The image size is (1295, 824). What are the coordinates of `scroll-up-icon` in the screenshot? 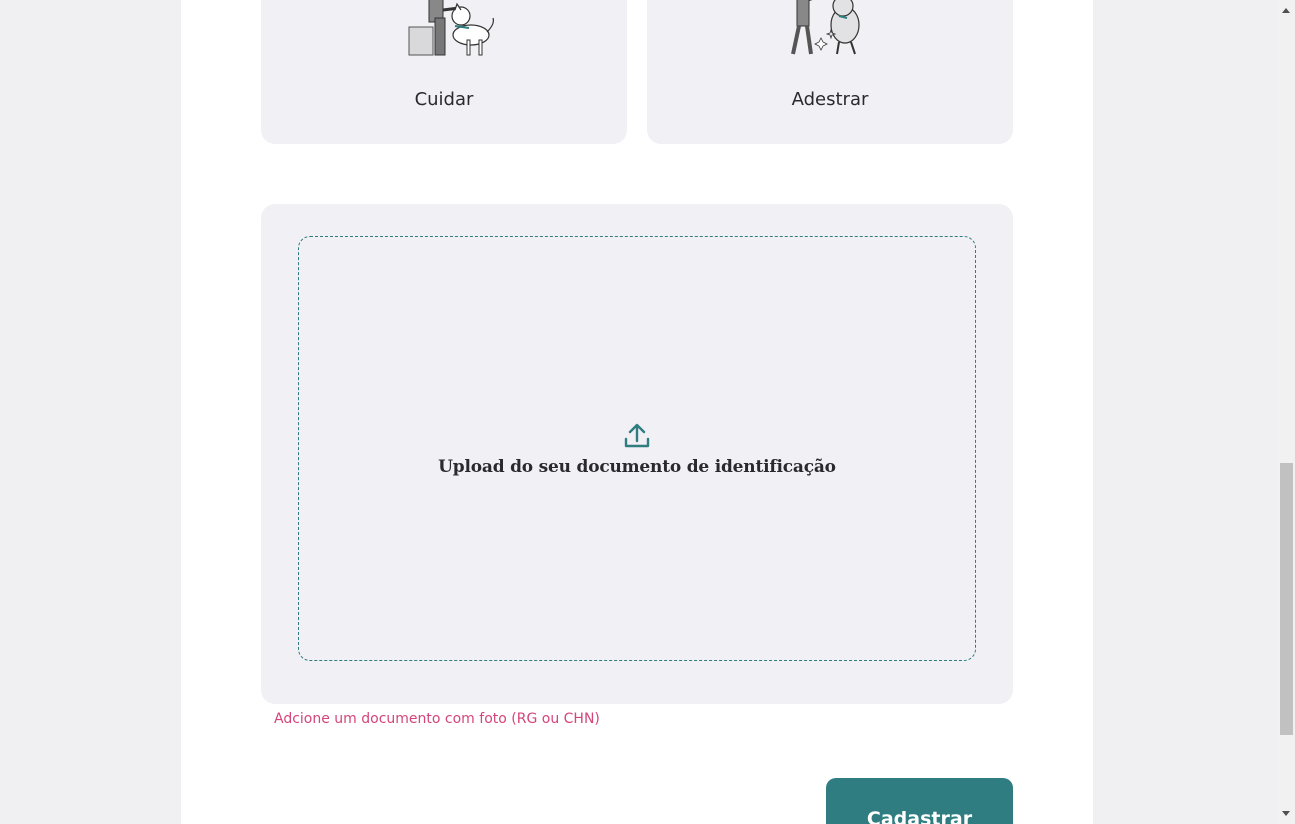 It's located at (1286, 10).